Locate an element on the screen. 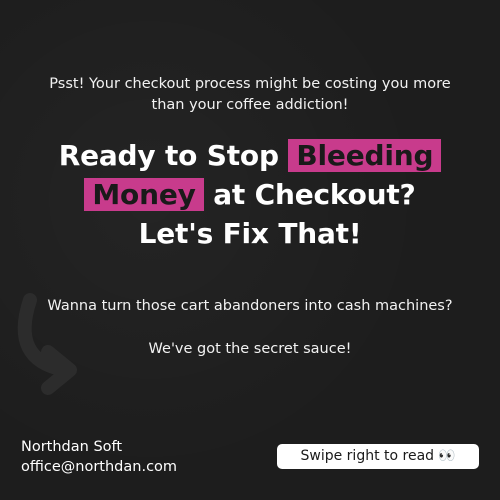 The height and width of the screenshot is (500, 500). company-info: Northdan Soft office@northdan.com is located at coordinates (99, 457).